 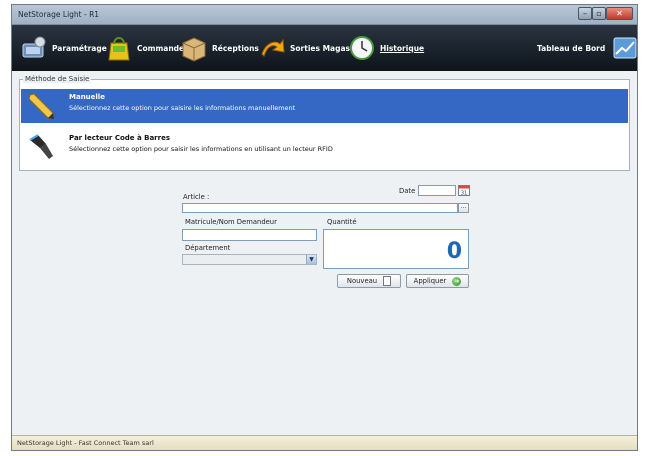 What do you see at coordinates (585, 13) in the screenshot?
I see `minimize-button: –` at bounding box center [585, 13].